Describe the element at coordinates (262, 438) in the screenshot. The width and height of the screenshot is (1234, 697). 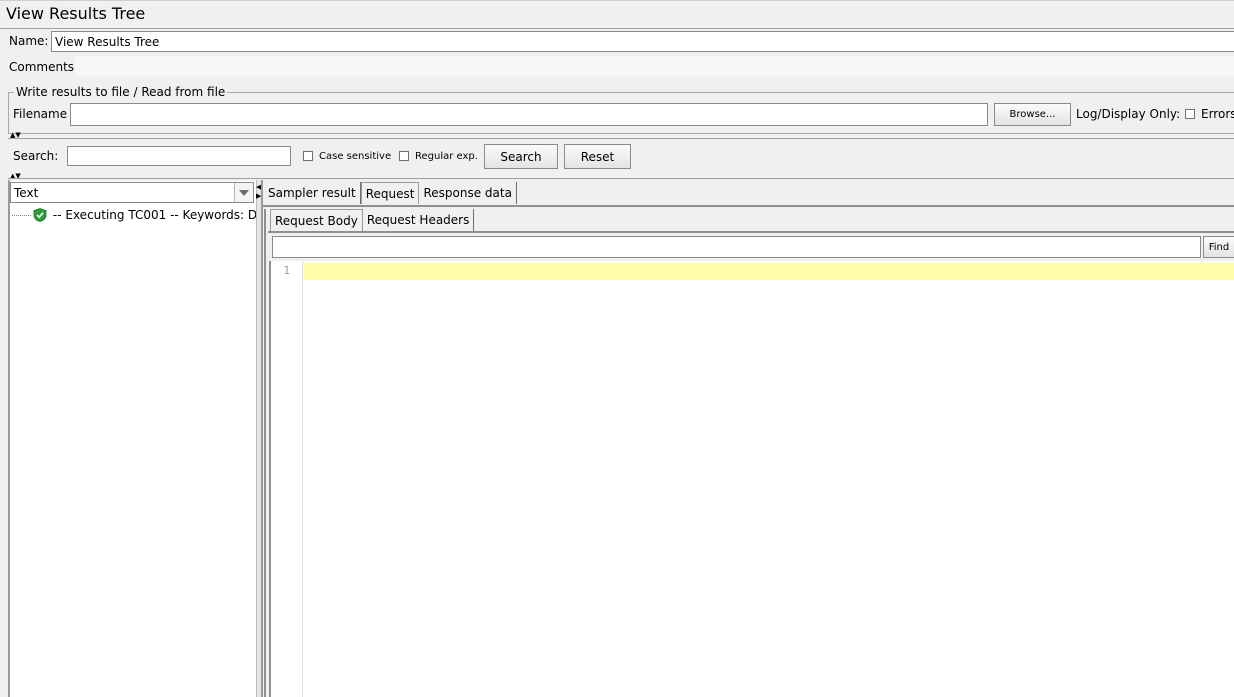
I see `right-panel-border` at that location.